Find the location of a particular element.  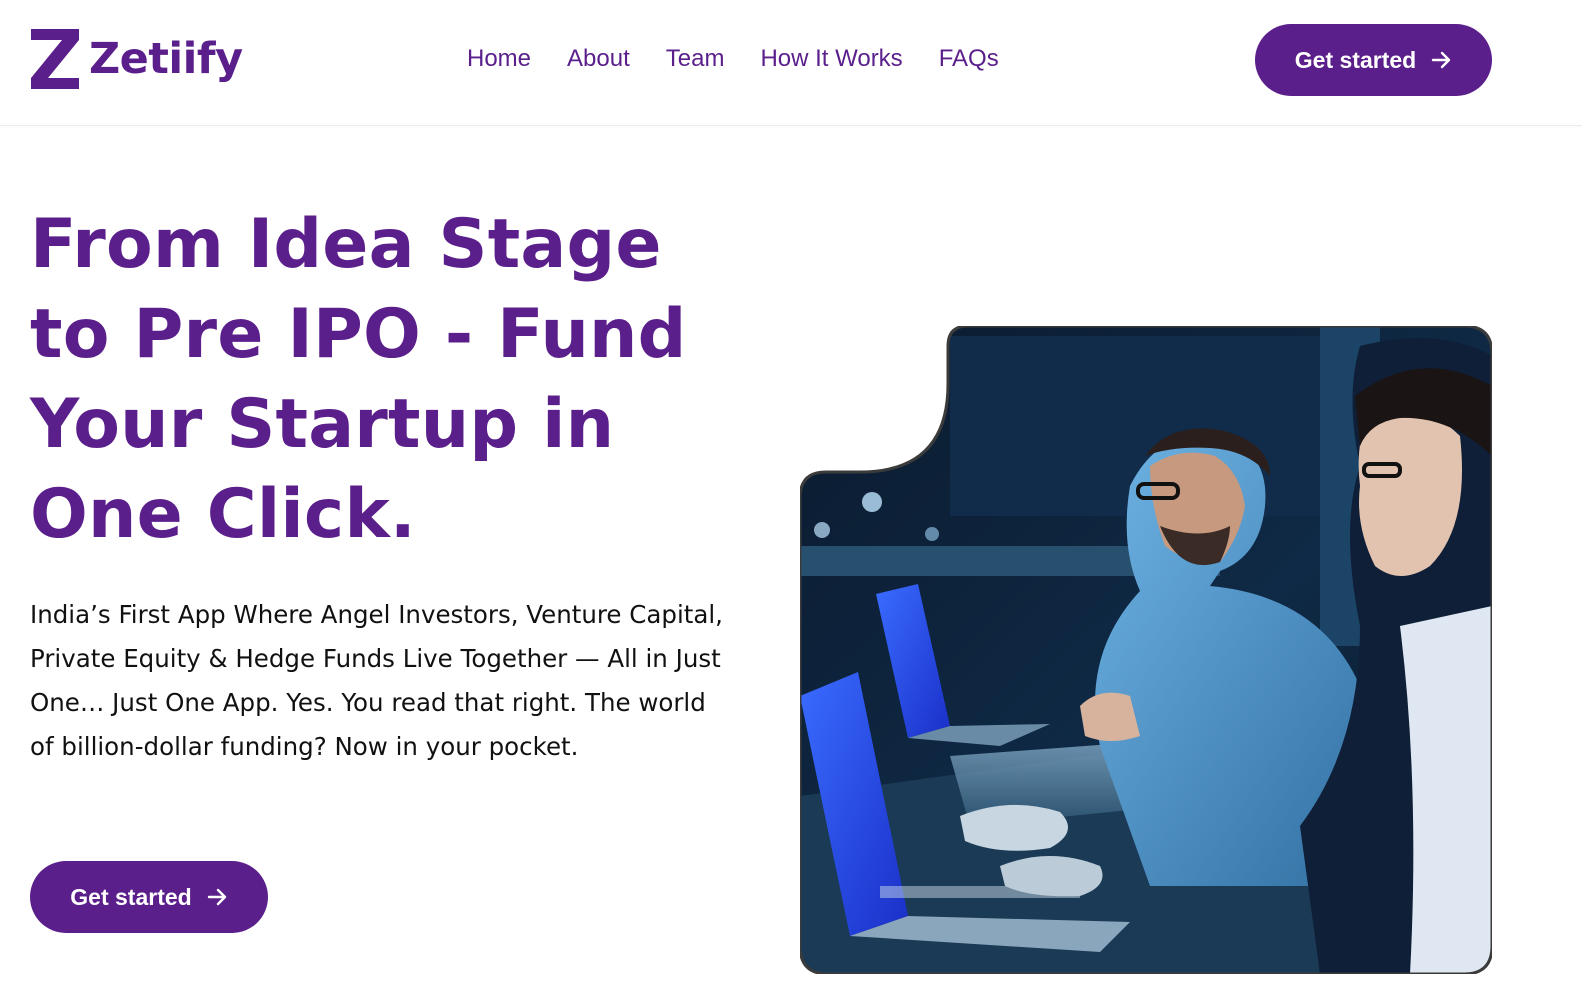

brand-logo: Zetiify is located at coordinates (136, 59).